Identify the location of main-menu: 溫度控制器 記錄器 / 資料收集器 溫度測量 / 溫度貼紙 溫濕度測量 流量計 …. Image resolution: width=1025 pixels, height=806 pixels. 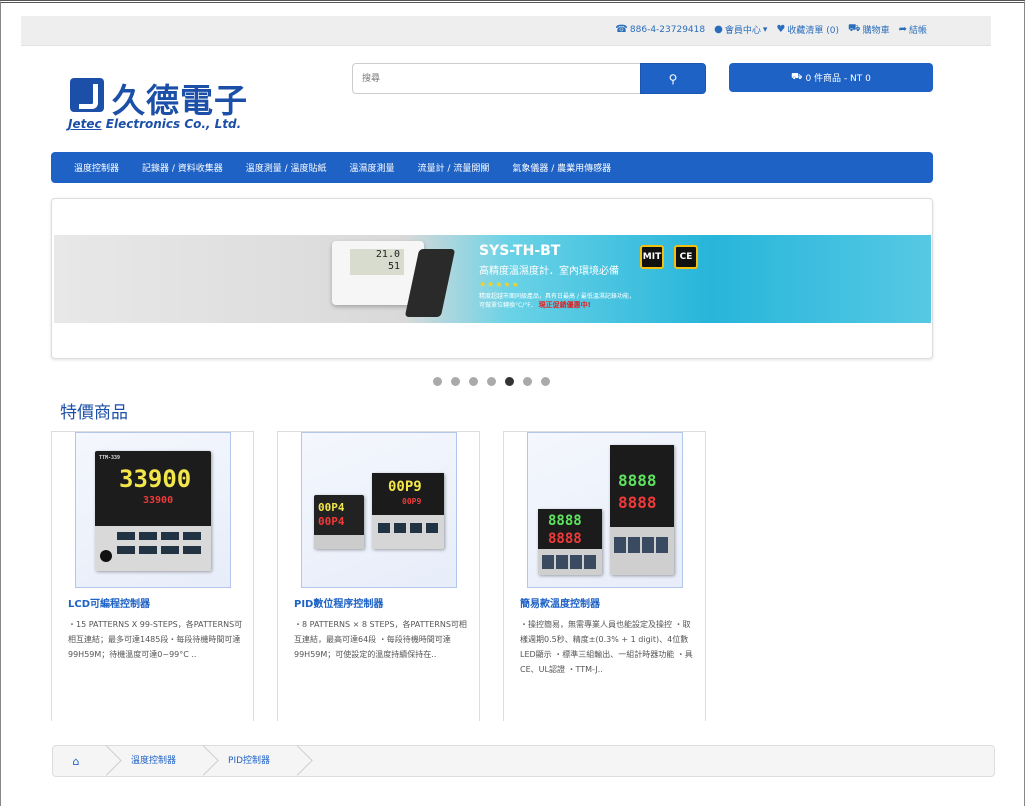
(492, 167).